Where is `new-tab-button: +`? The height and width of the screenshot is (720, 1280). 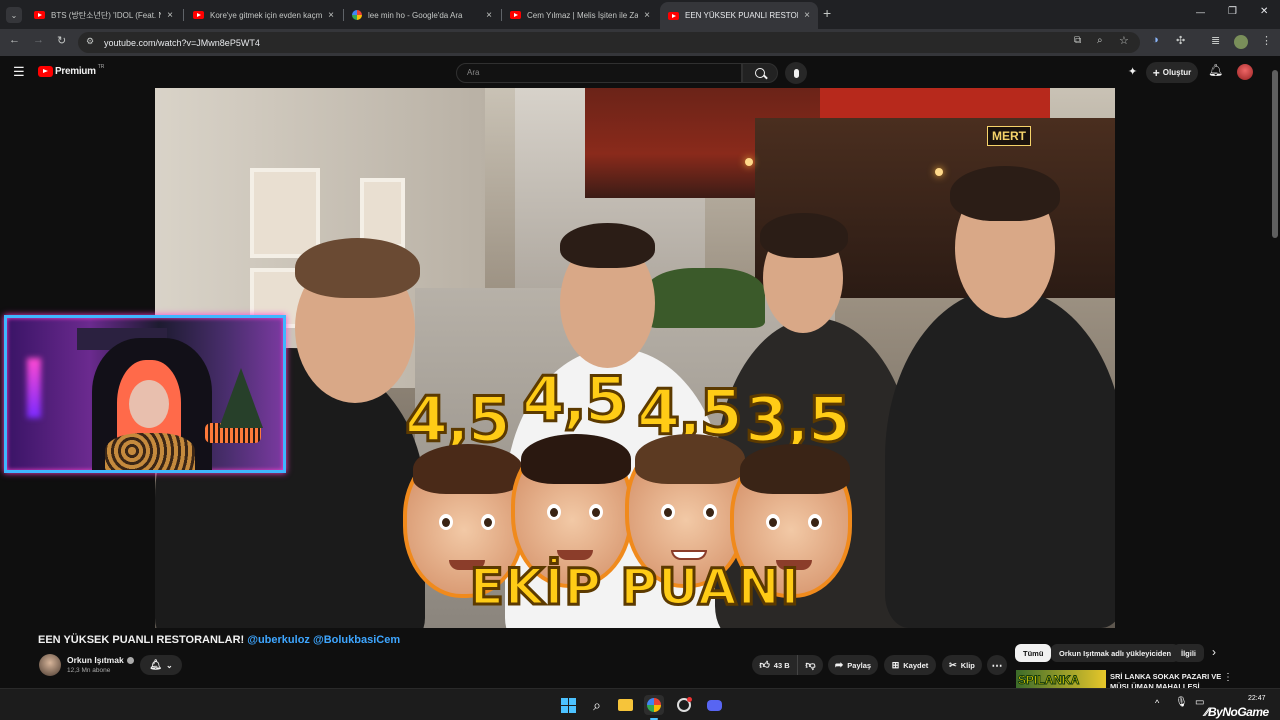 new-tab-button: + is located at coordinates (827, 13).